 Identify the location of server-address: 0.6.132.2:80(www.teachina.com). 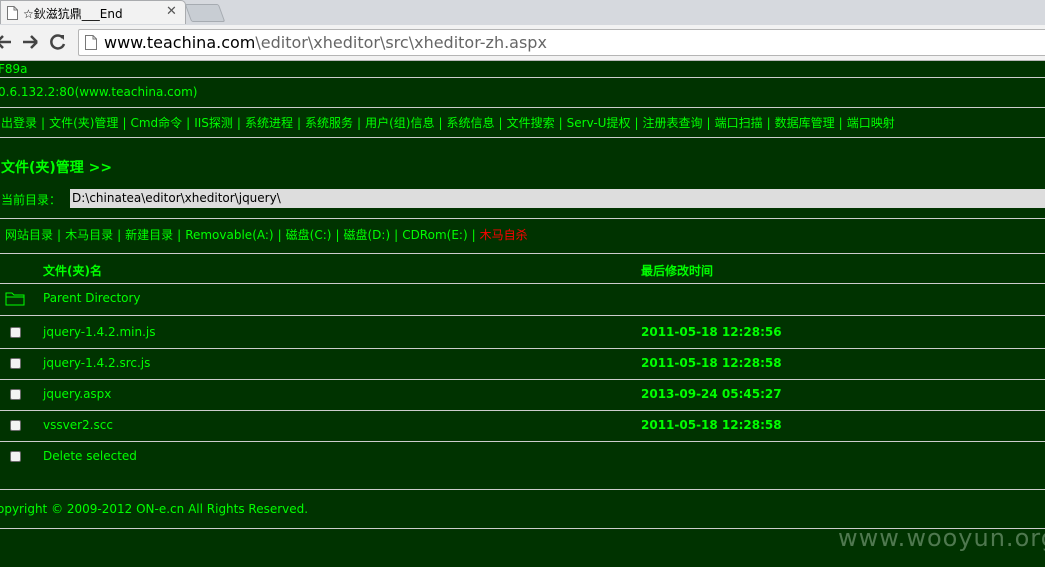
(99, 92).